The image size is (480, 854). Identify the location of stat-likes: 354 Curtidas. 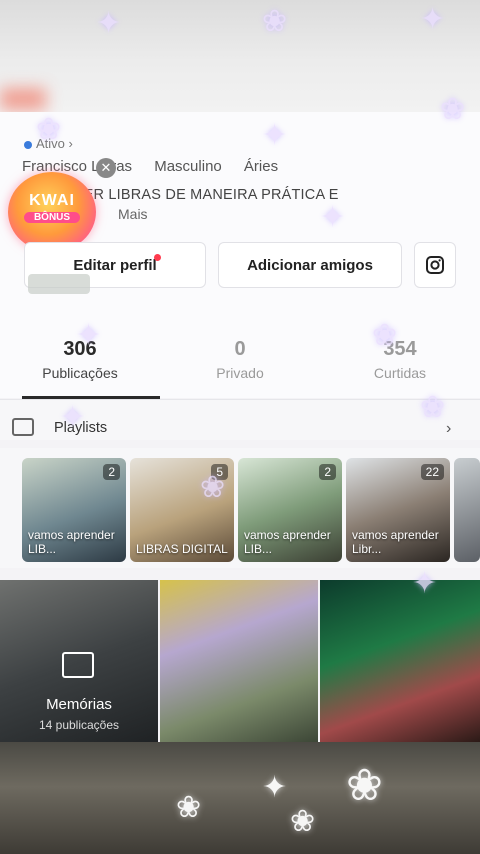
(400, 359).